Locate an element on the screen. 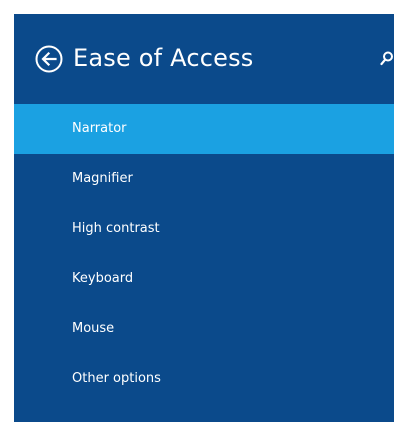 The image size is (408, 437). back-button is located at coordinates (49, 59).